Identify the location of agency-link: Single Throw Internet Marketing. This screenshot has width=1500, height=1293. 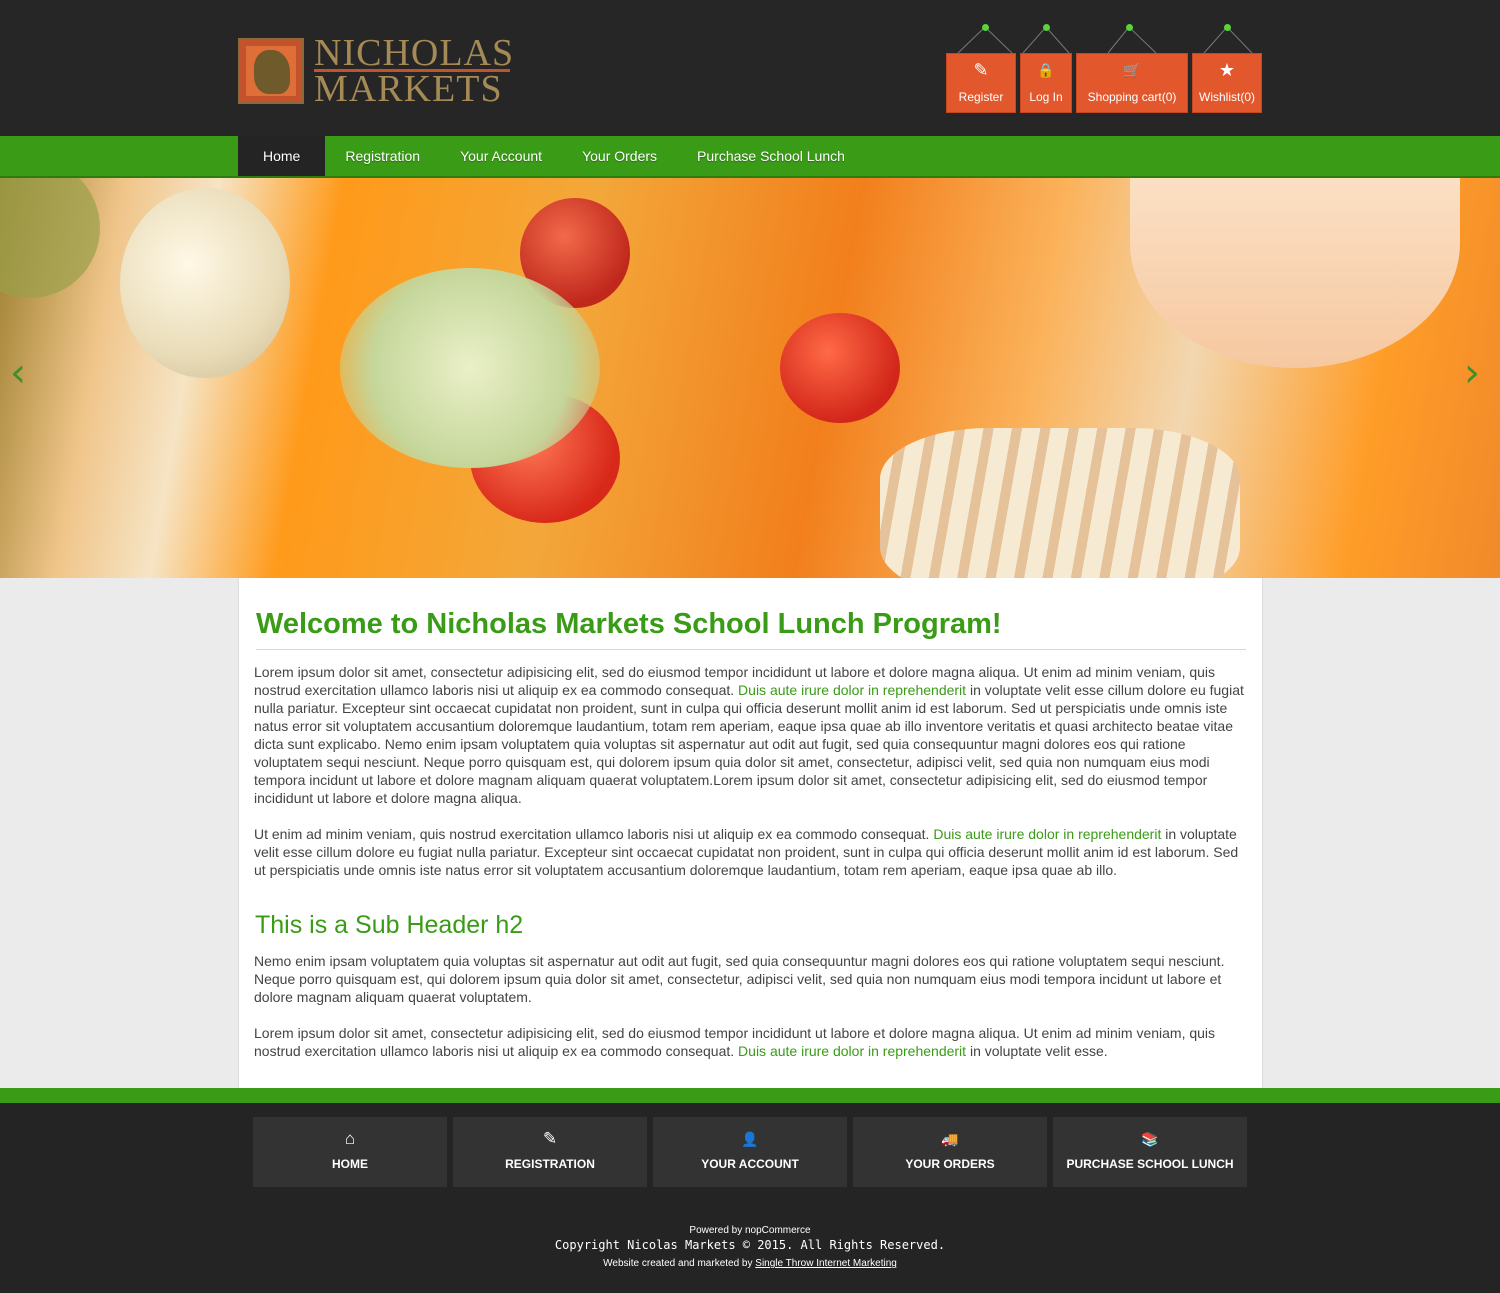
(826, 1263).